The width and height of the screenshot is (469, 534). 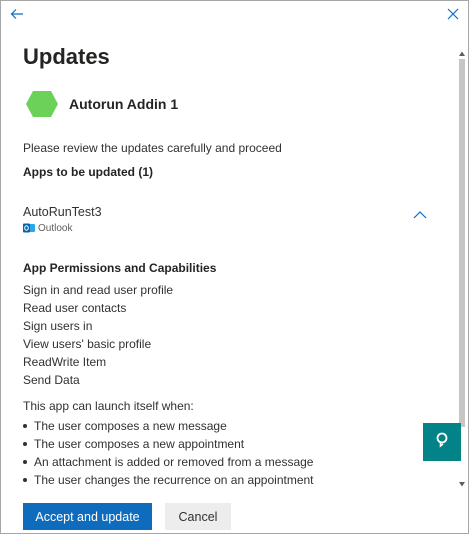 What do you see at coordinates (88, 172) in the screenshot?
I see `apps-to-update-heading: Apps to be updated (1)` at bounding box center [88, 172].